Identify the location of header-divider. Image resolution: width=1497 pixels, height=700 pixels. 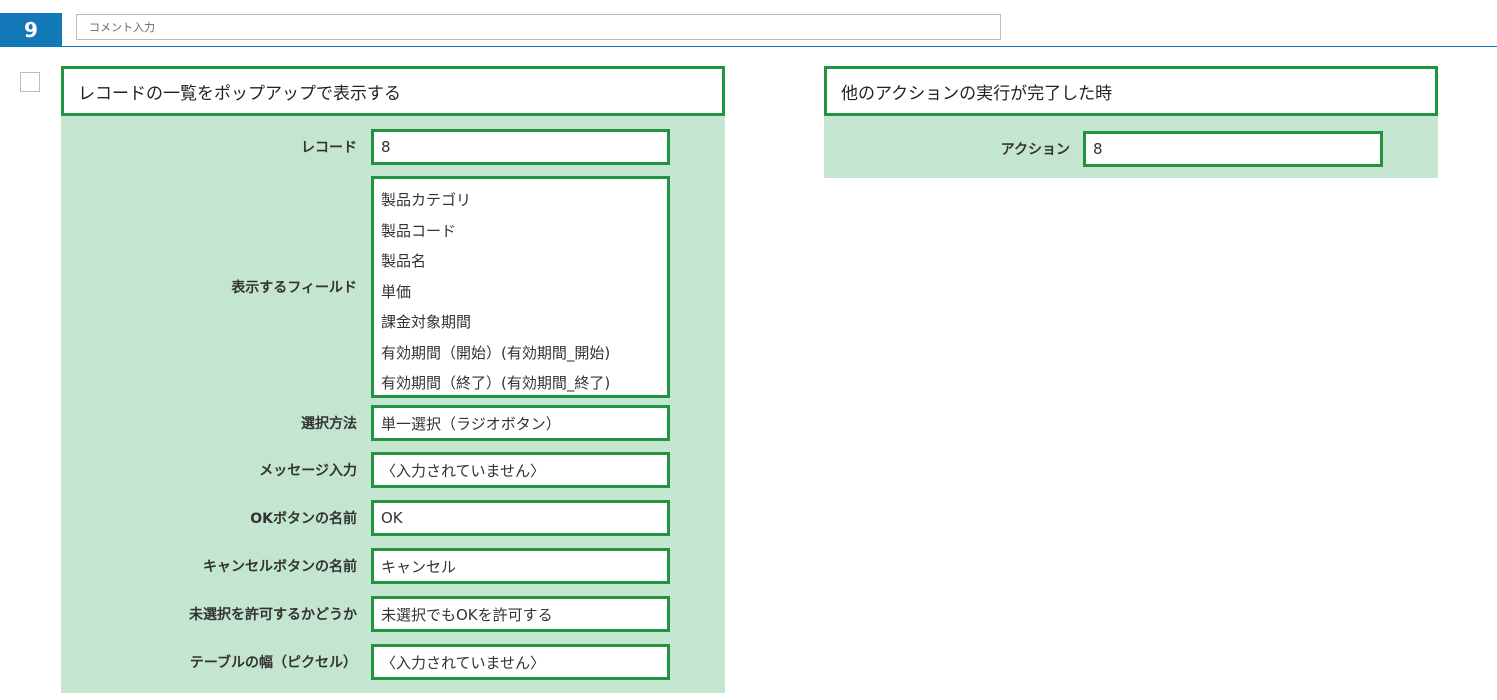
(748, 46).